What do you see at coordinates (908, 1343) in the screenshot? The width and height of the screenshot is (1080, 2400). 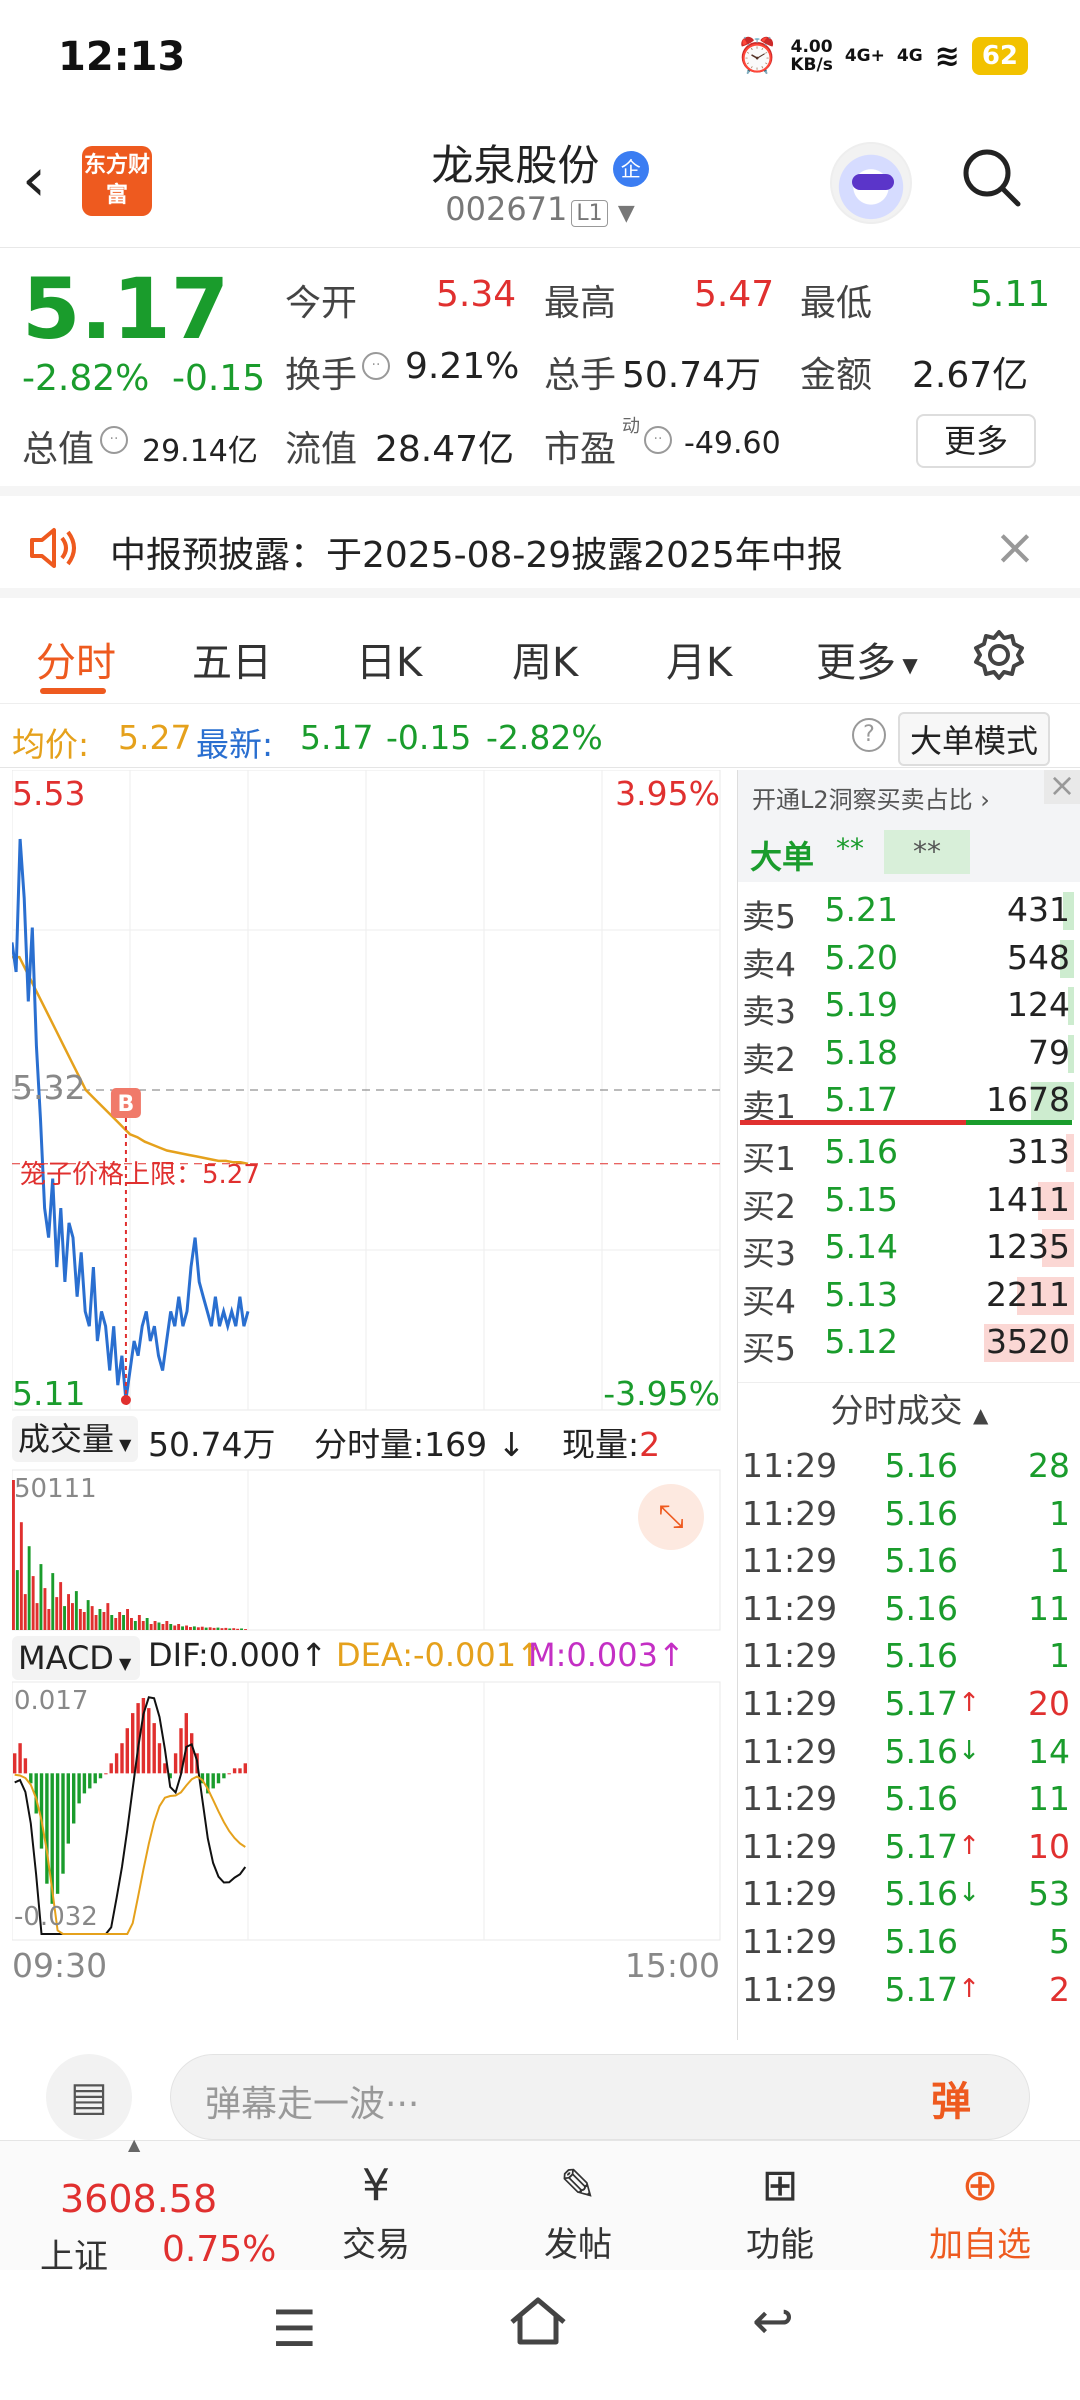 I see `bid-row-5: 买5 5.12 3520` at bounding box center [908, 1343].